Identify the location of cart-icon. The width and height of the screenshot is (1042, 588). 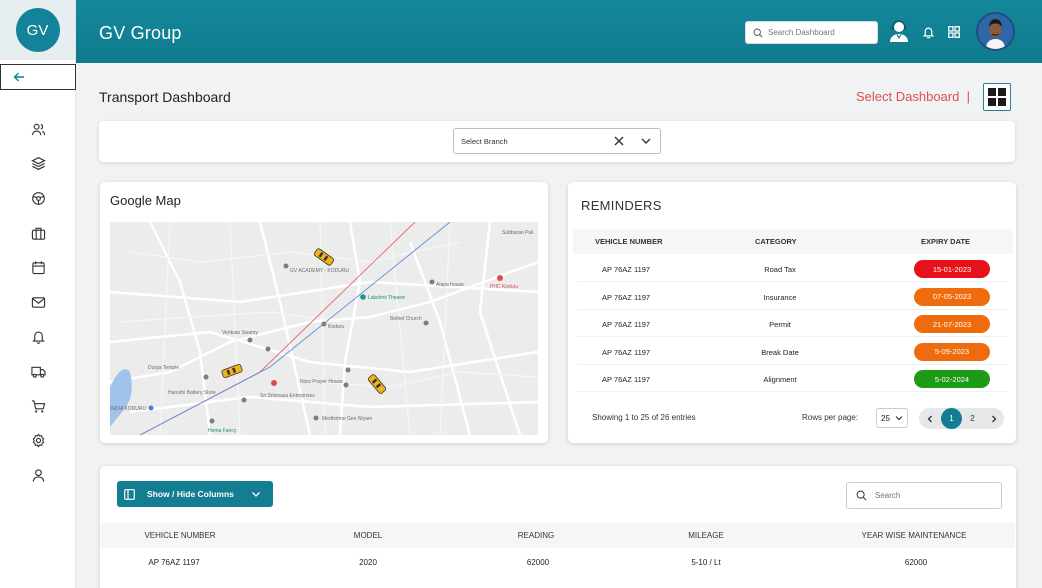
(38, 406).